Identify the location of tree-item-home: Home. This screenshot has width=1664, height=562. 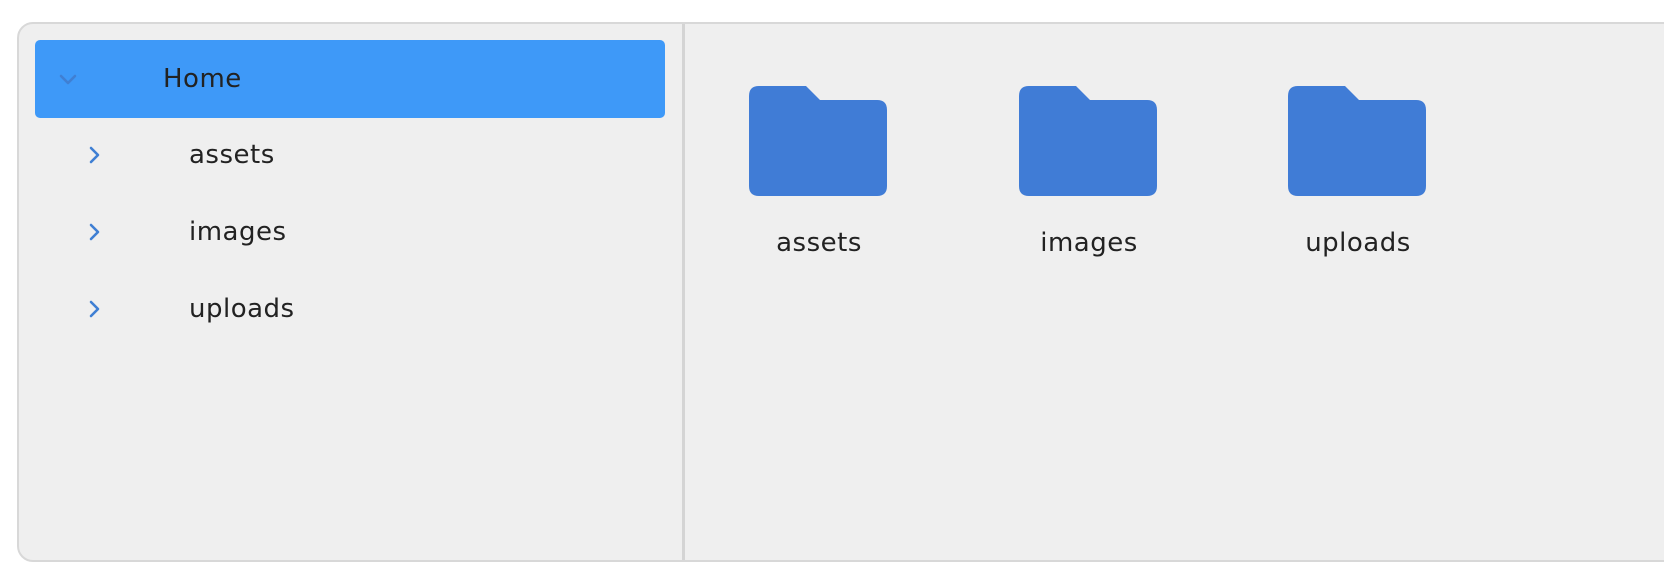
(350, 79).